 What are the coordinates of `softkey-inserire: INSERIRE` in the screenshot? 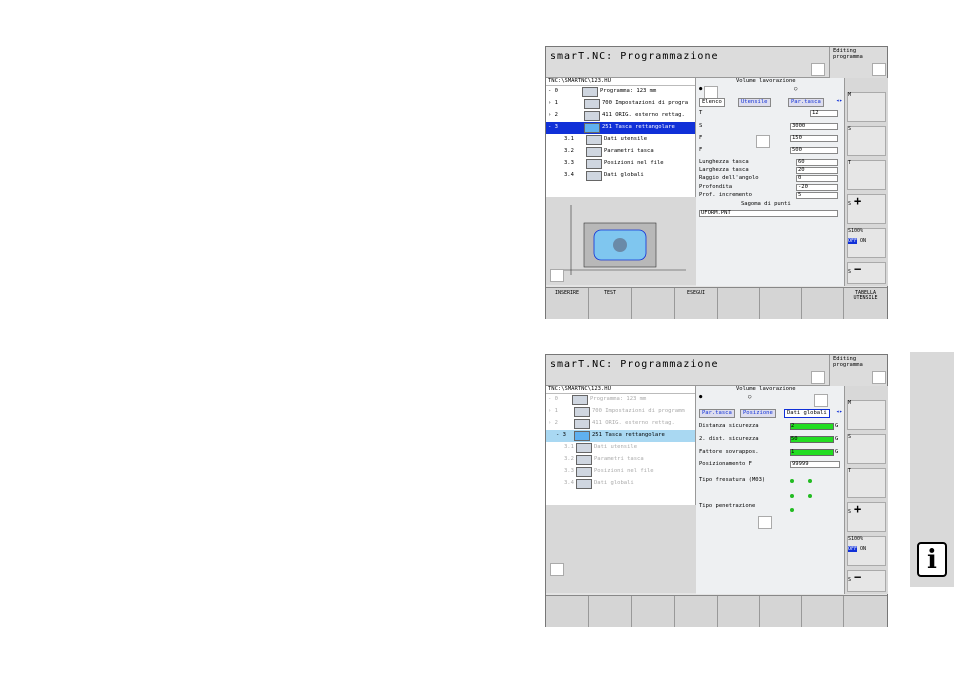 It's located at (567, 303).